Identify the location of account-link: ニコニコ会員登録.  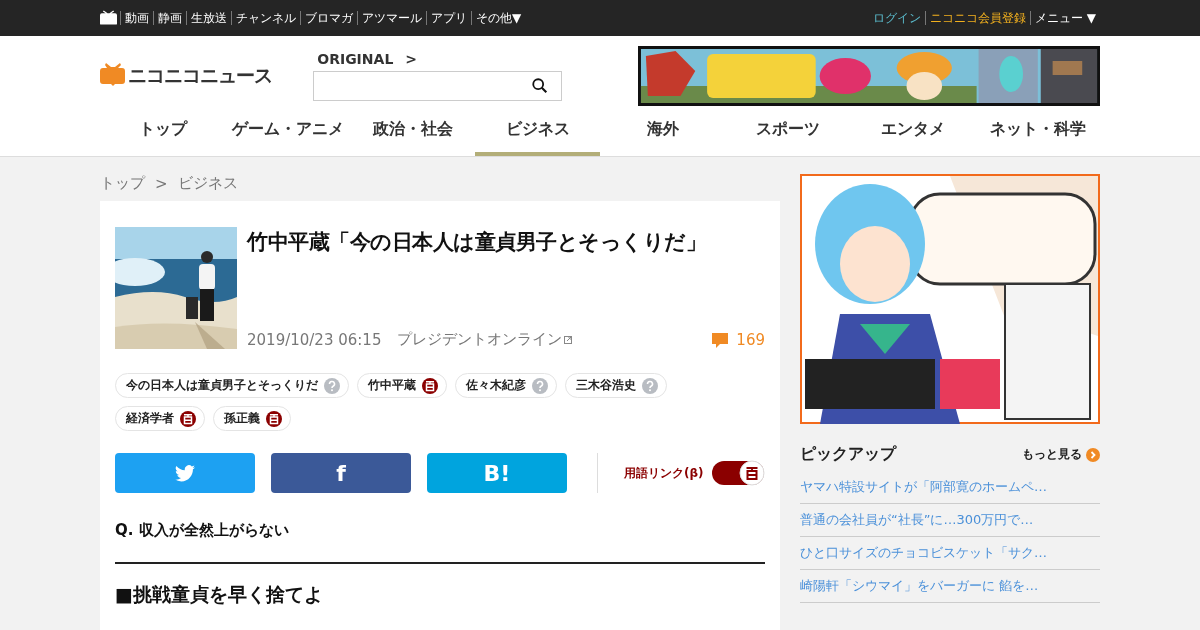
(977, 18).